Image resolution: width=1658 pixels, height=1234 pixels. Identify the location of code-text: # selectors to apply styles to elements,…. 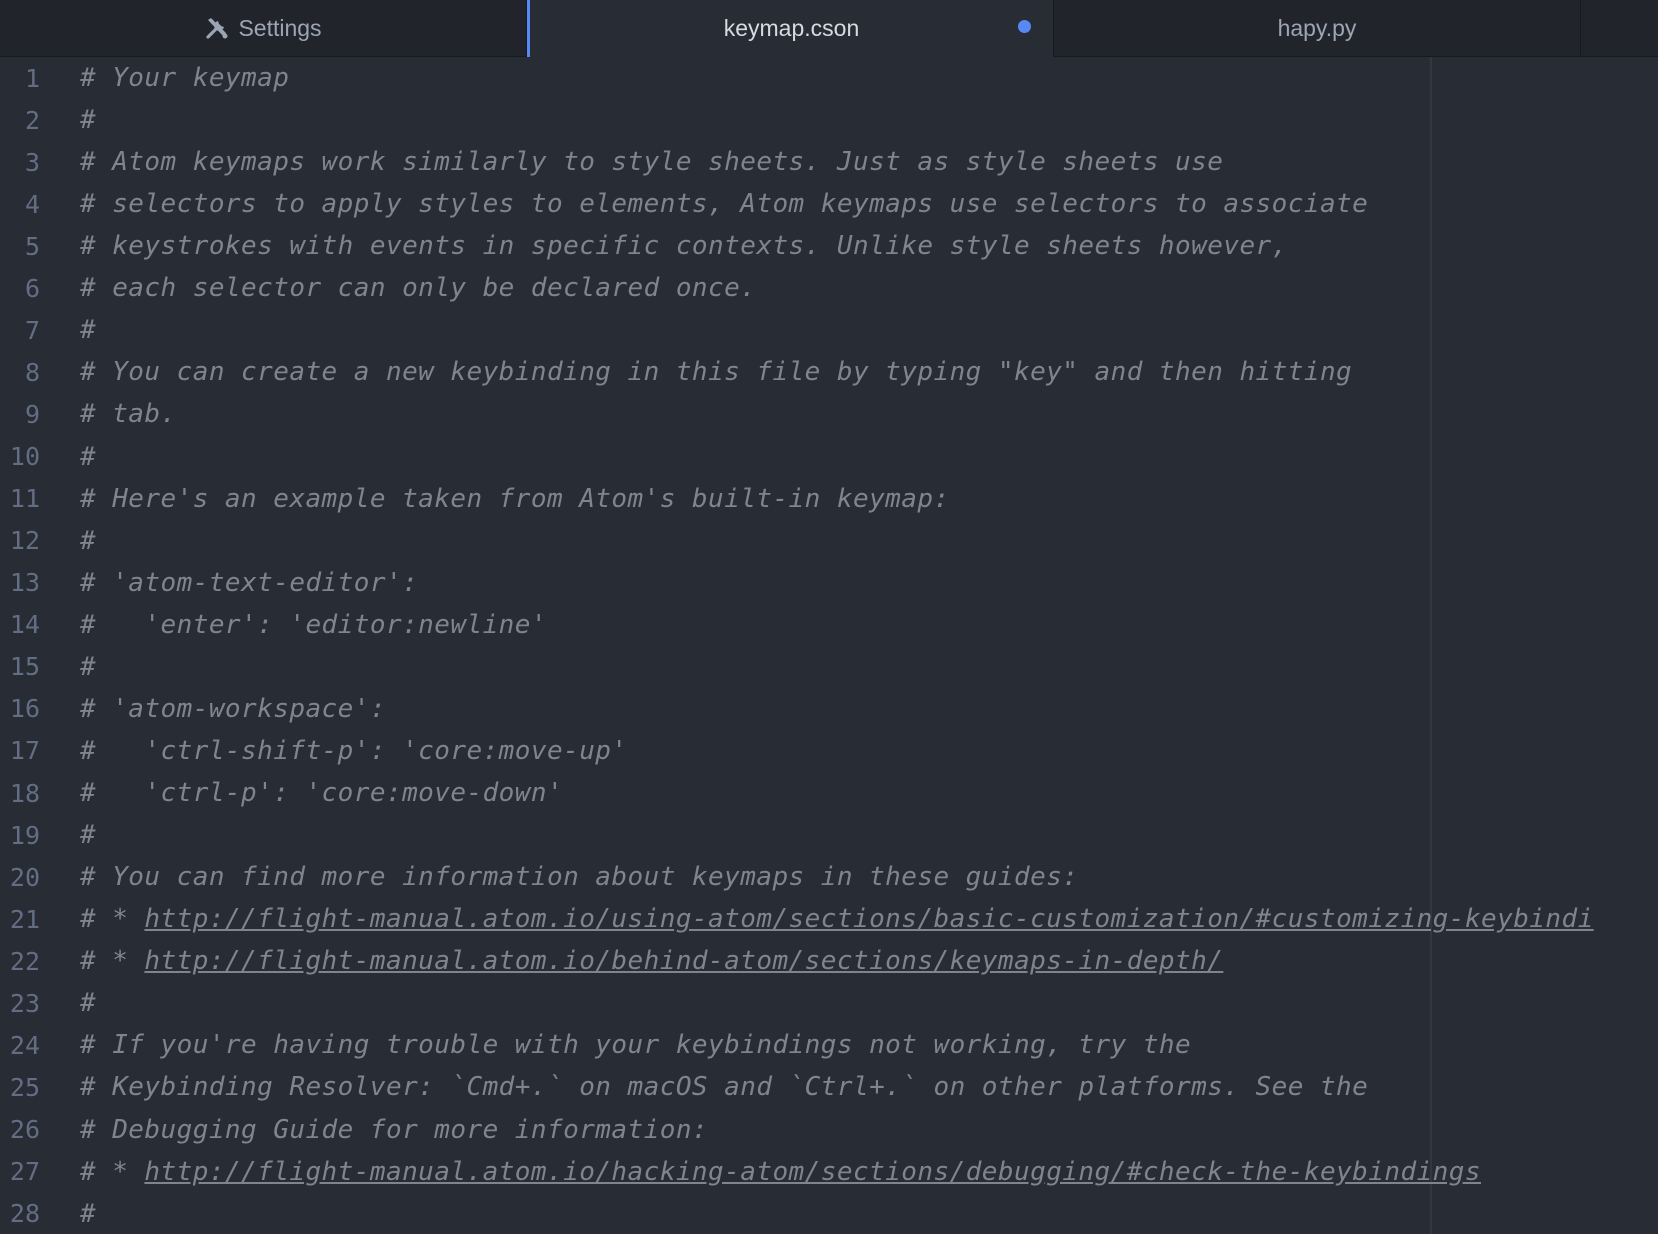
(724, 204).